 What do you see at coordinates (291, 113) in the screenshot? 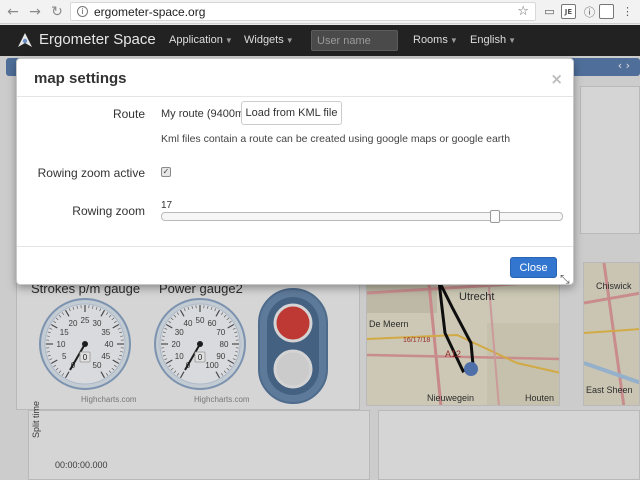
I see `load-kml-button: Load from KML file` at bounding box center [291, 113].